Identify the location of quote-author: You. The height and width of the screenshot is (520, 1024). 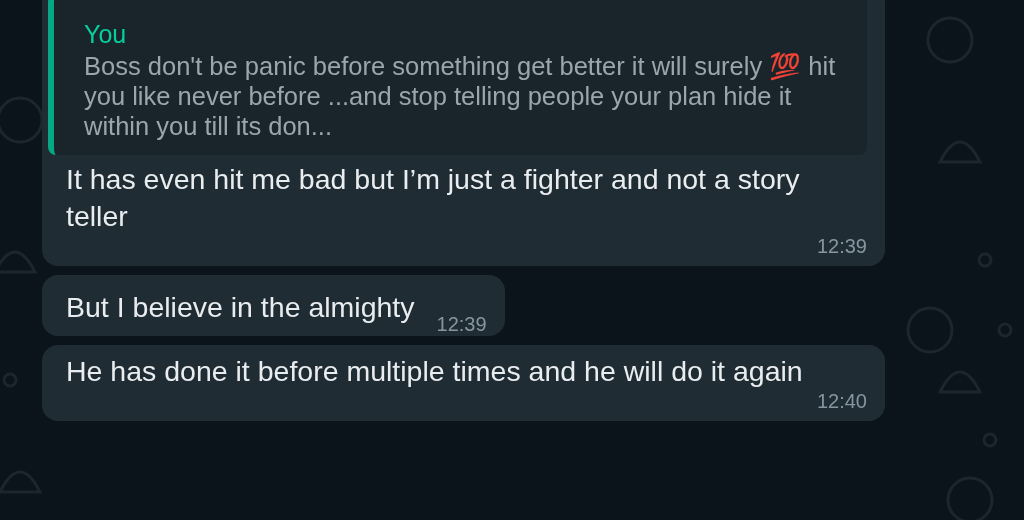
(106, 34).